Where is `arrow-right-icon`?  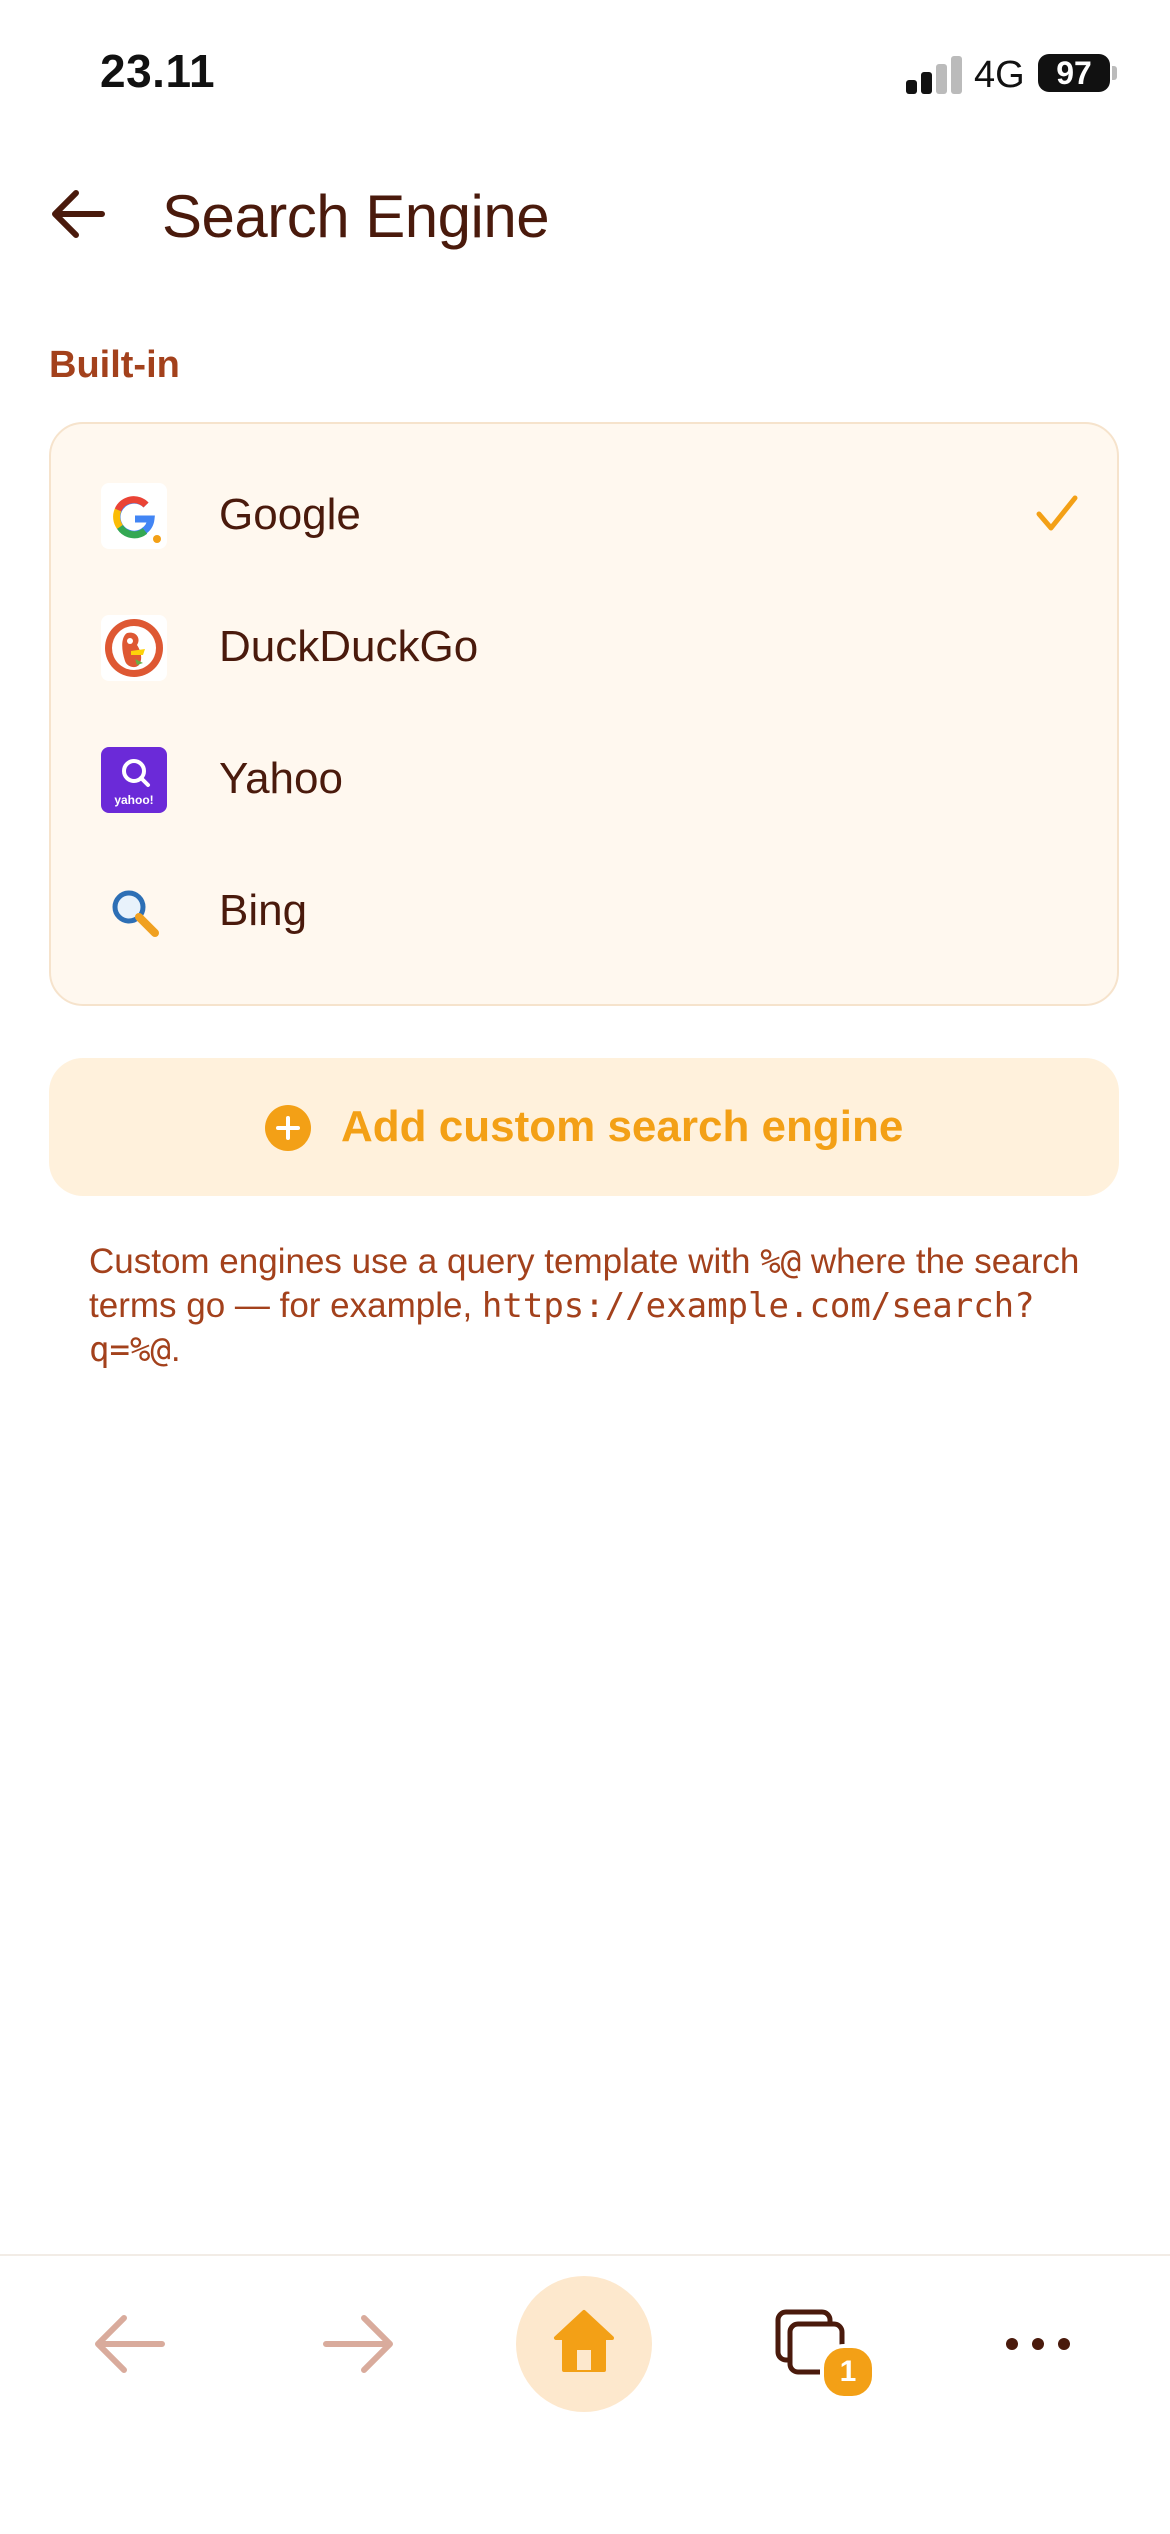 arrow-right-icon is located at coordinates (358, 2344).